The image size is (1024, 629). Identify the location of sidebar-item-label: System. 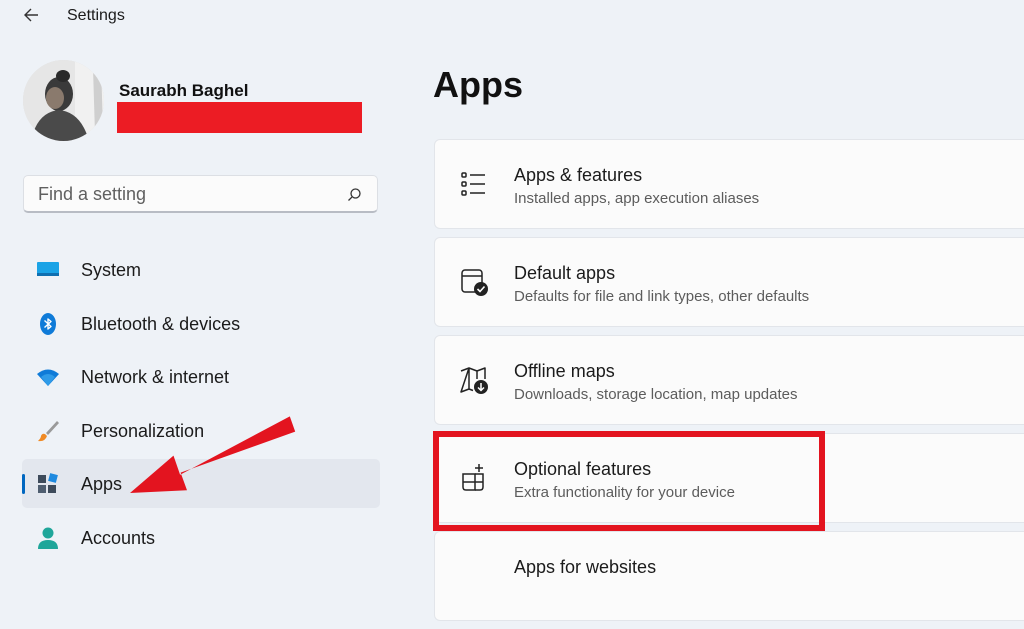
(111, 270).